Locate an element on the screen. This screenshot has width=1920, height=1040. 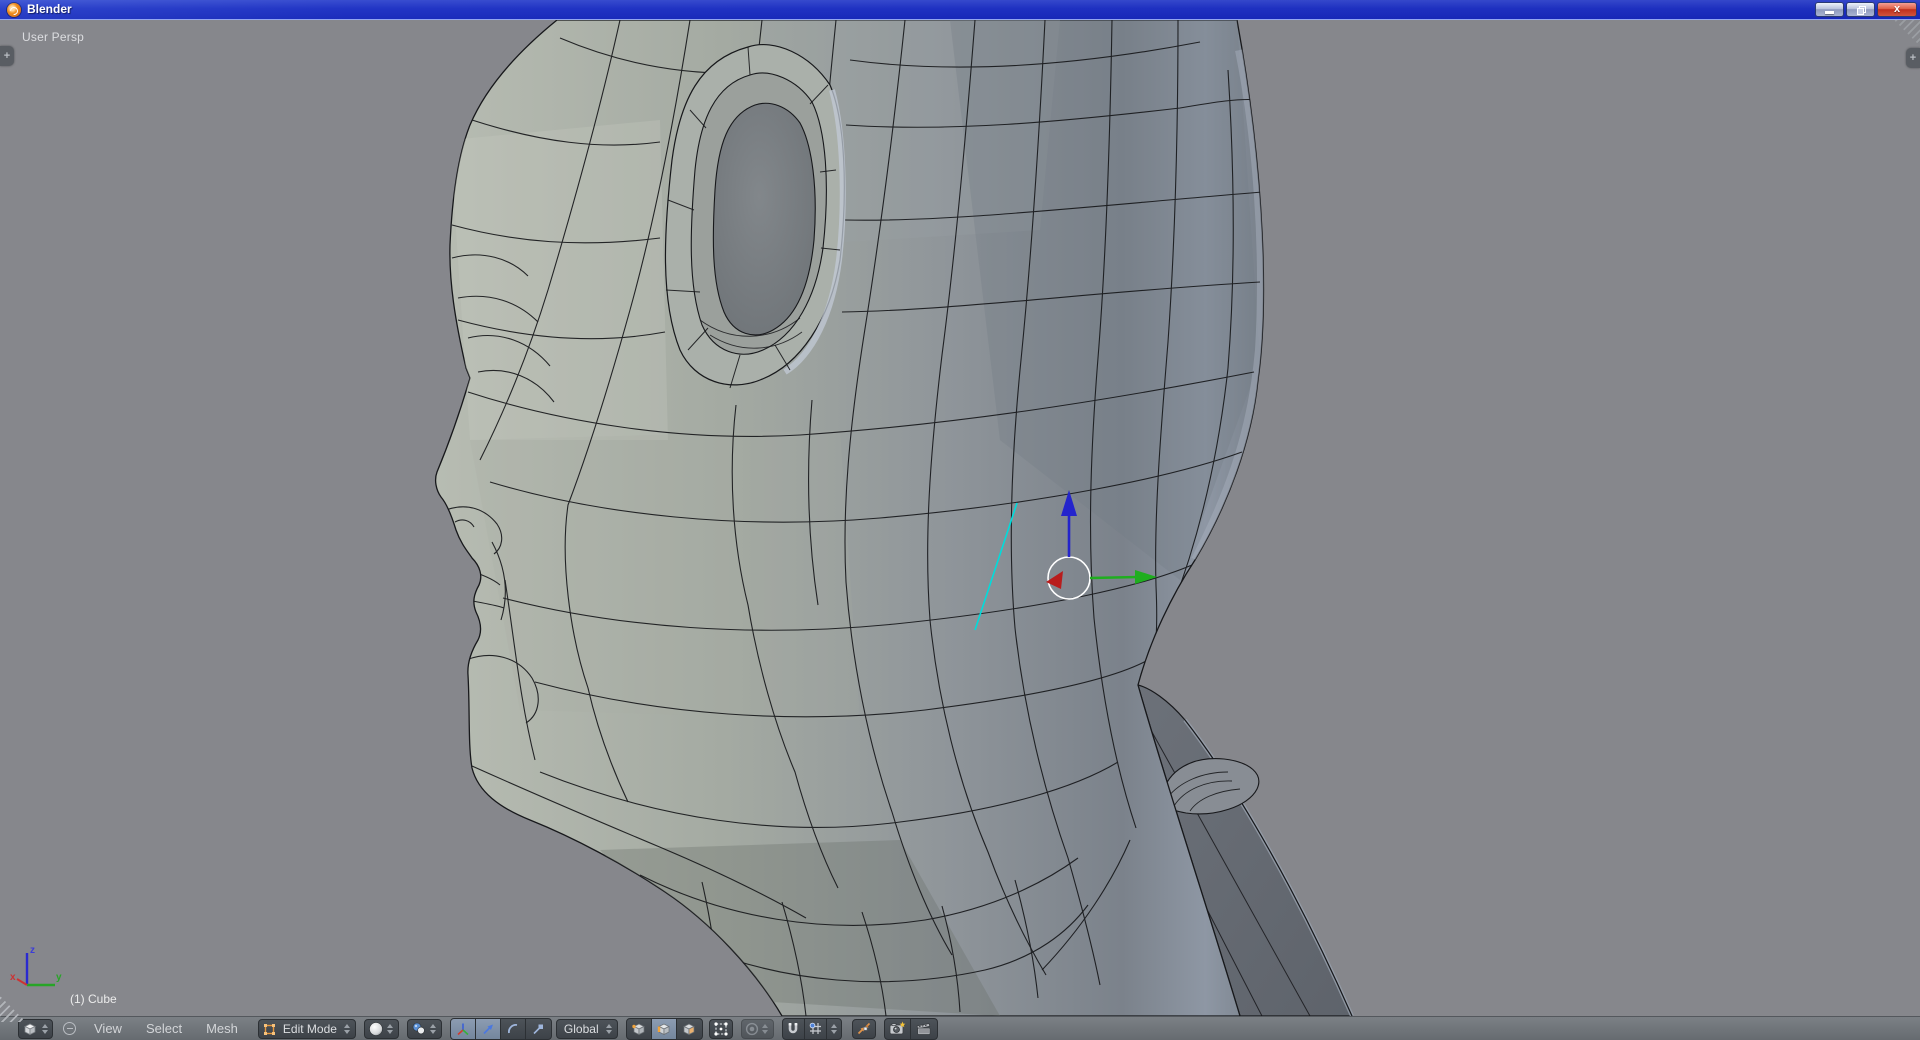
select-mode-group is located at coordinates (664, 1028).